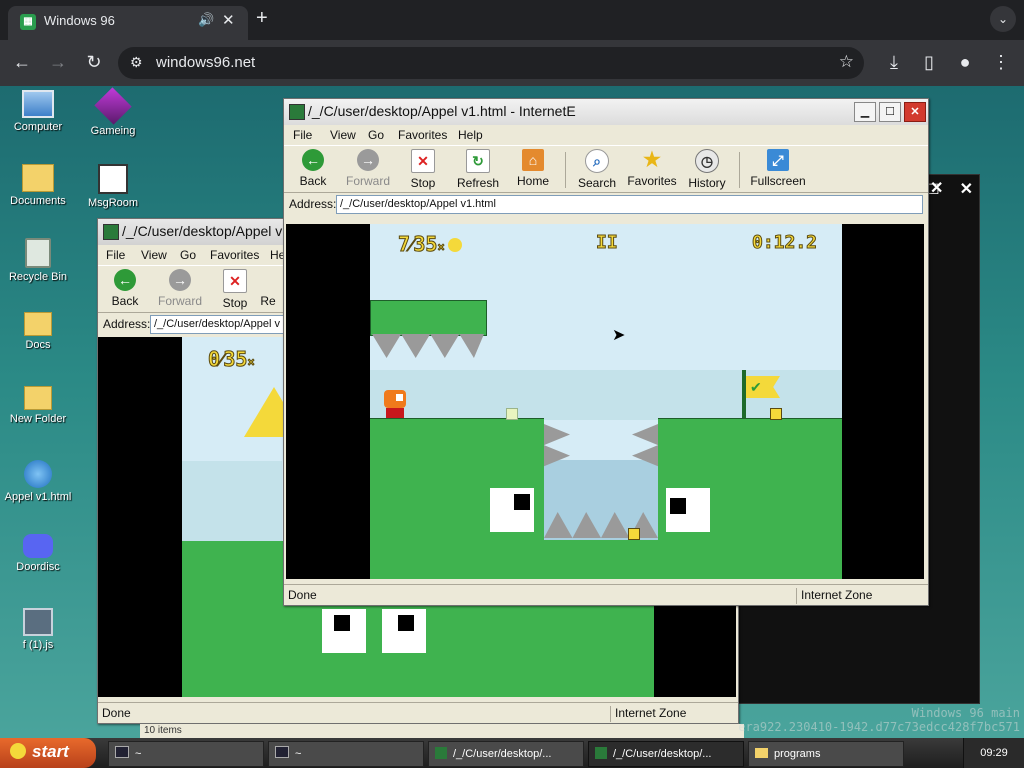 The image size is (1024, 768). I want to click on system-clock: 09:29, so click(993, 753).